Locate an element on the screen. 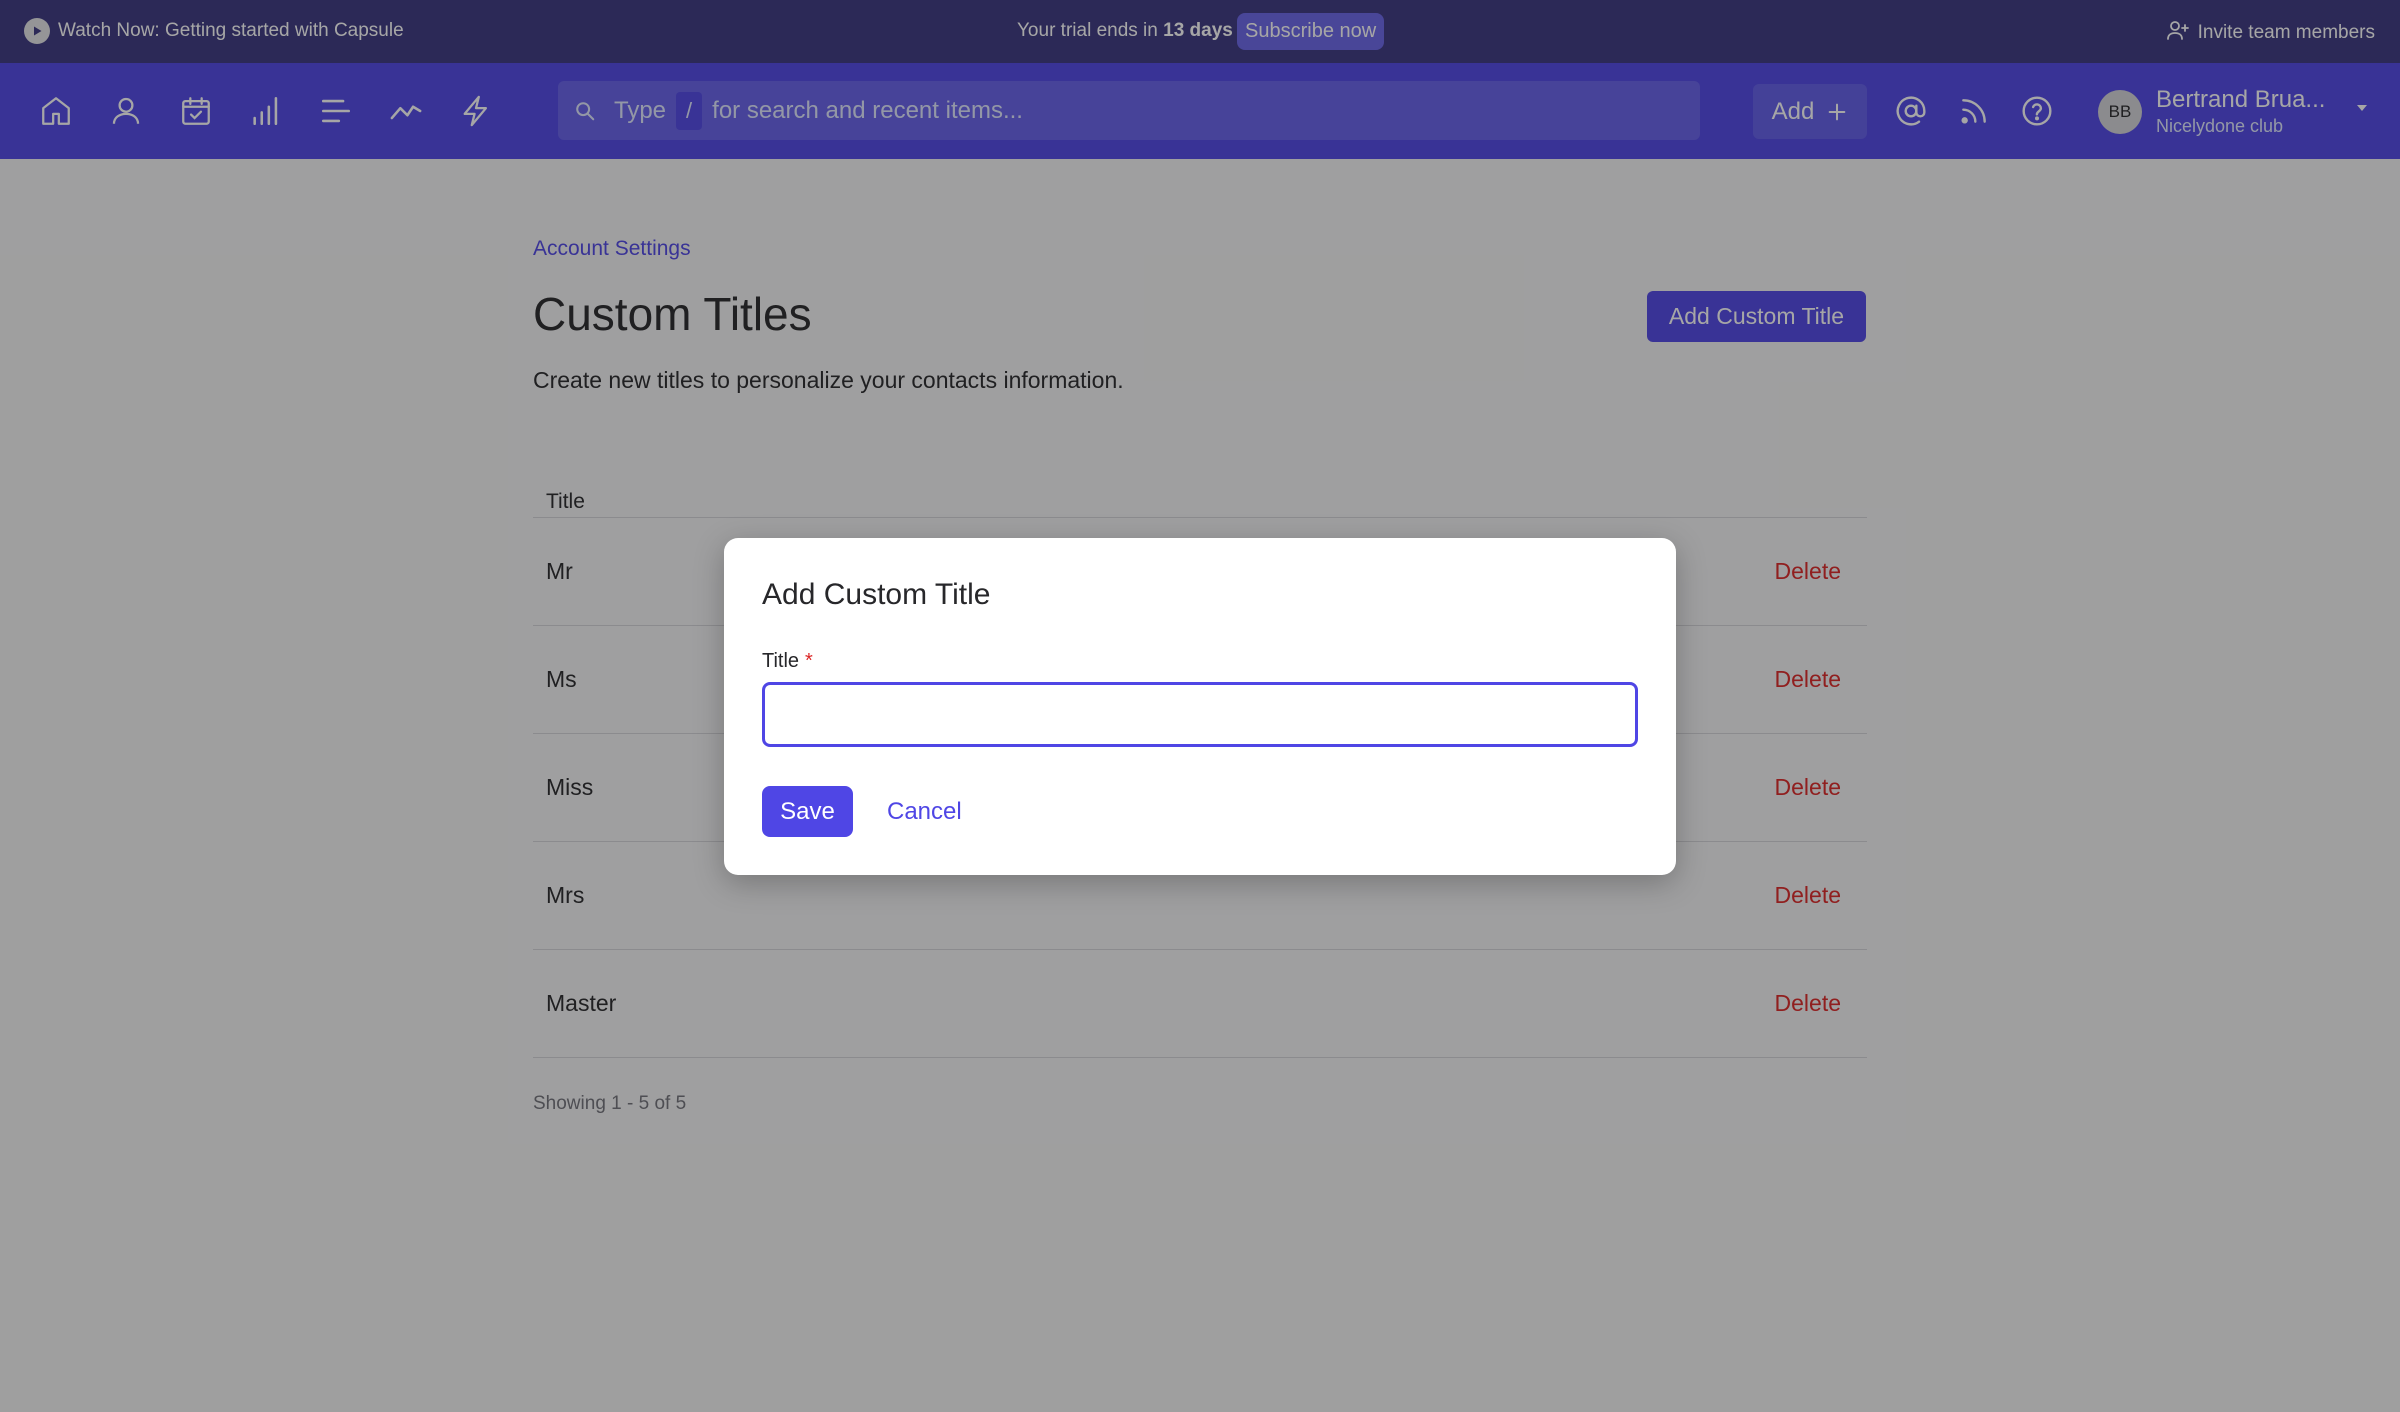 Image resolution: width=2400 pixels, height=1412 pixels. add-custom-title-dialog: Add Custom Title Title * Save Cancel is located at coordinates (1200, 706).